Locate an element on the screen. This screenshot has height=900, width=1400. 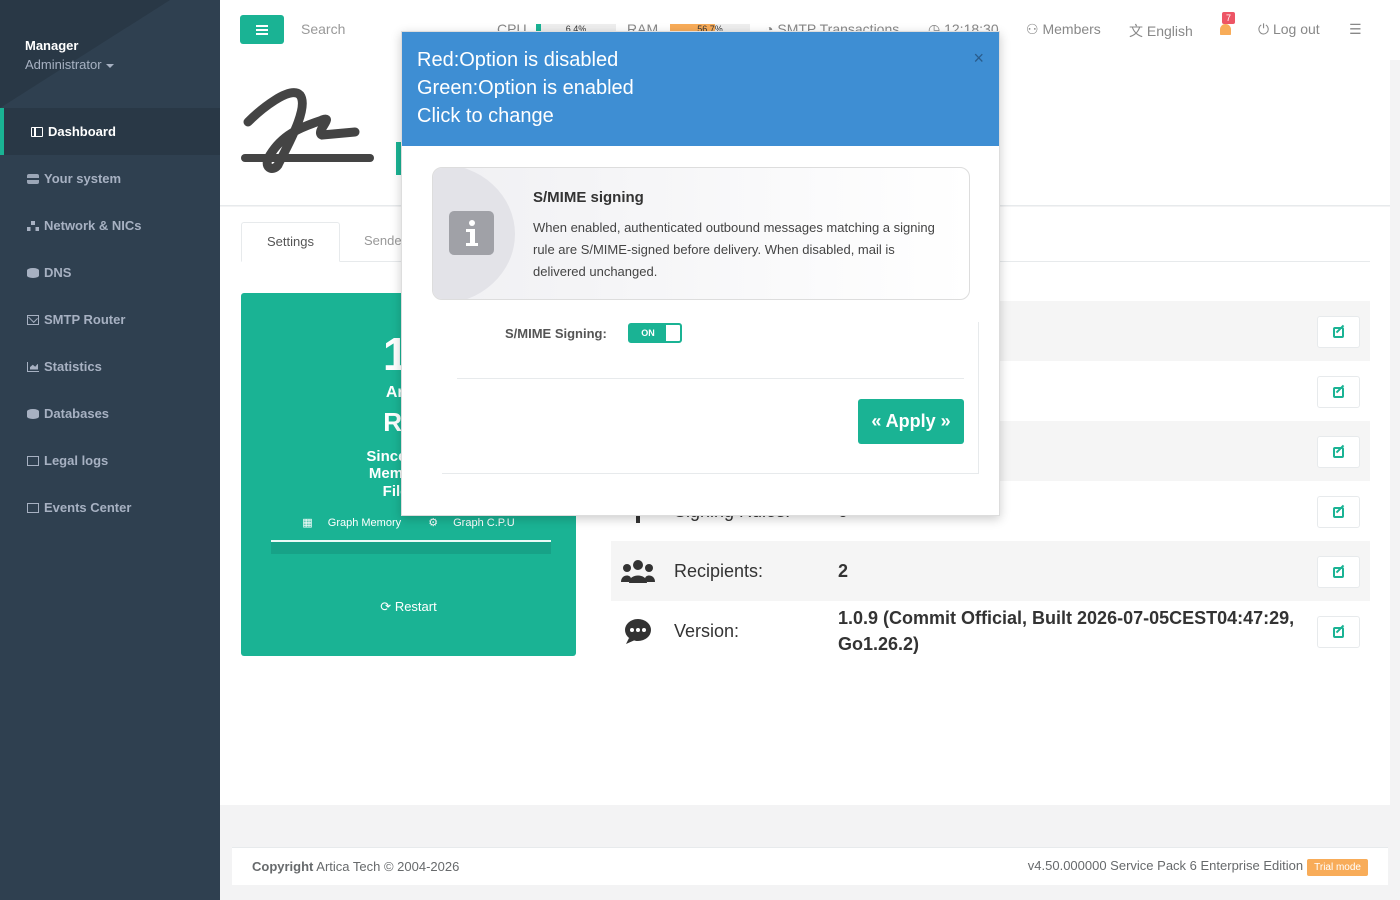
copyright-text: Artica Tech © 2004-2026 is located at coordinates (388, 866).